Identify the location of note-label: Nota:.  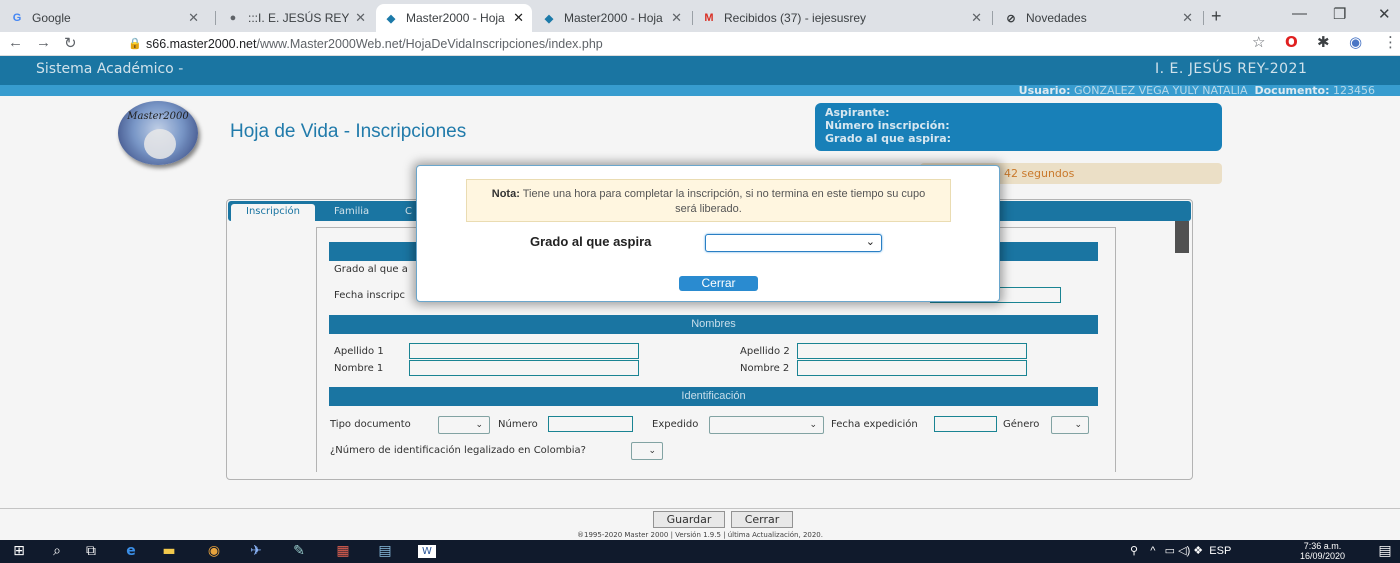
(505, 194).